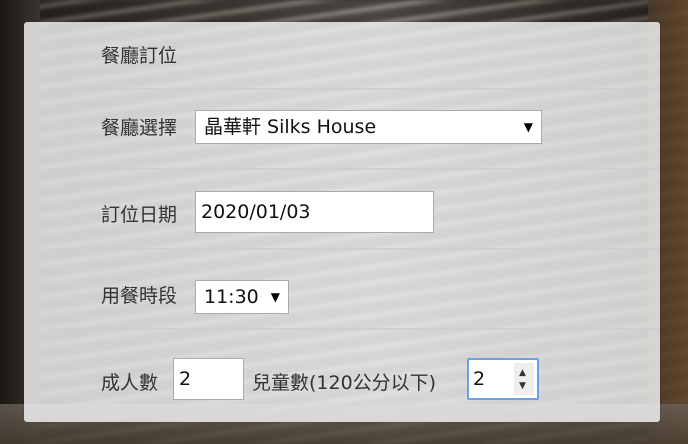 This screenshot has width=688, height=444. What do you see at coordinates (344, 383) in the screenshot?
I see `children-label: 兒童數(120公分以下)` at bounding box center [344, 383].